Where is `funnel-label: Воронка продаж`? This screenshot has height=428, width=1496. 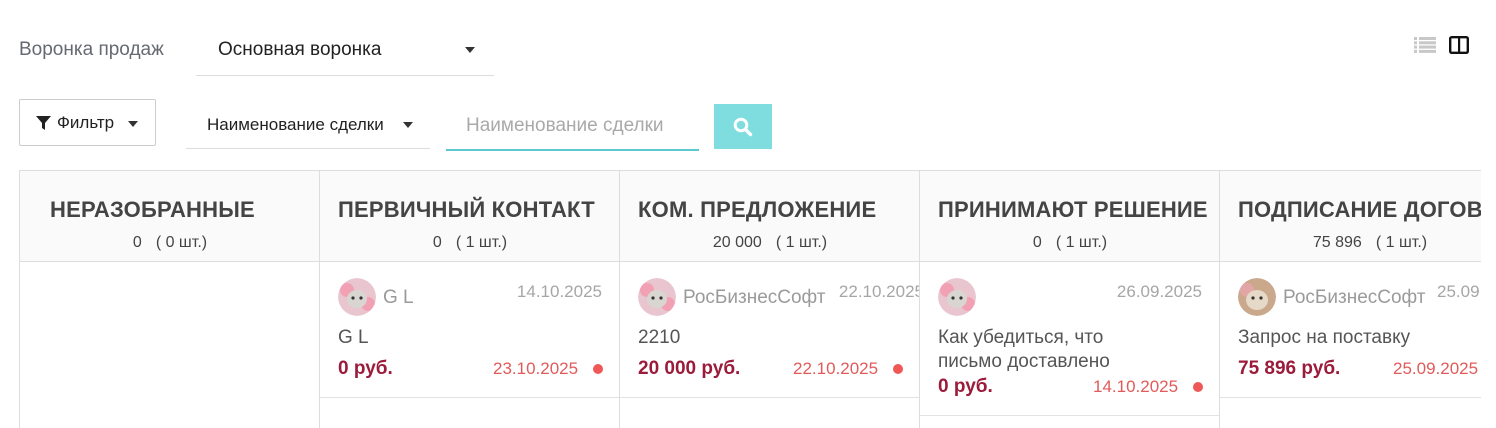
funnel-label: Воронка продаж is located at coordinates (91, 49).